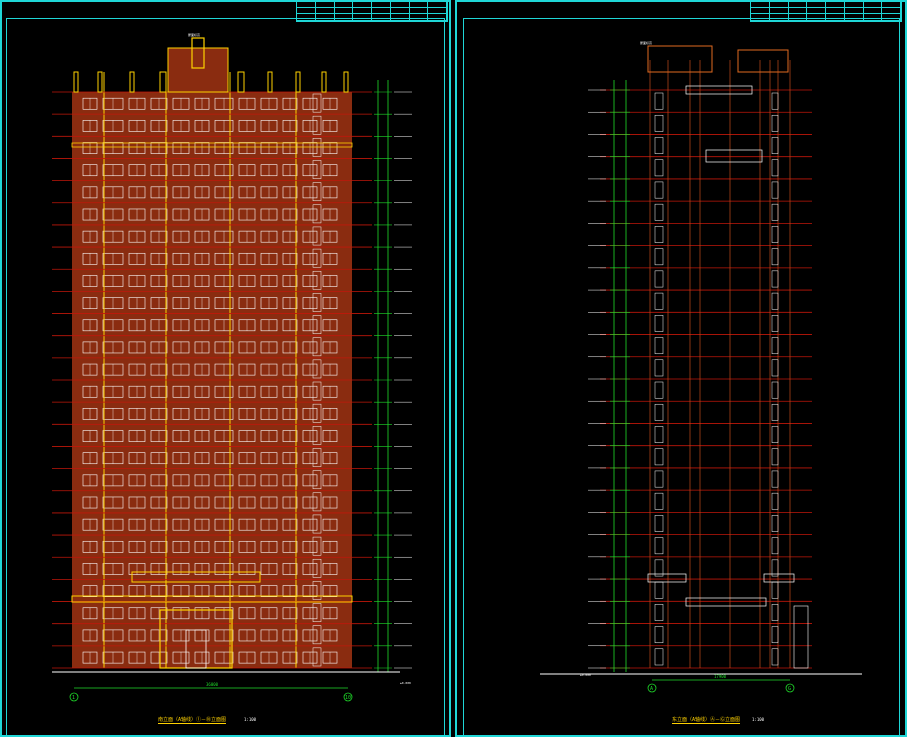  What do you see at coordinates (758, 719) in the screenshot?
I see `right-scale: 1:100` at bounding box center [758, 719].